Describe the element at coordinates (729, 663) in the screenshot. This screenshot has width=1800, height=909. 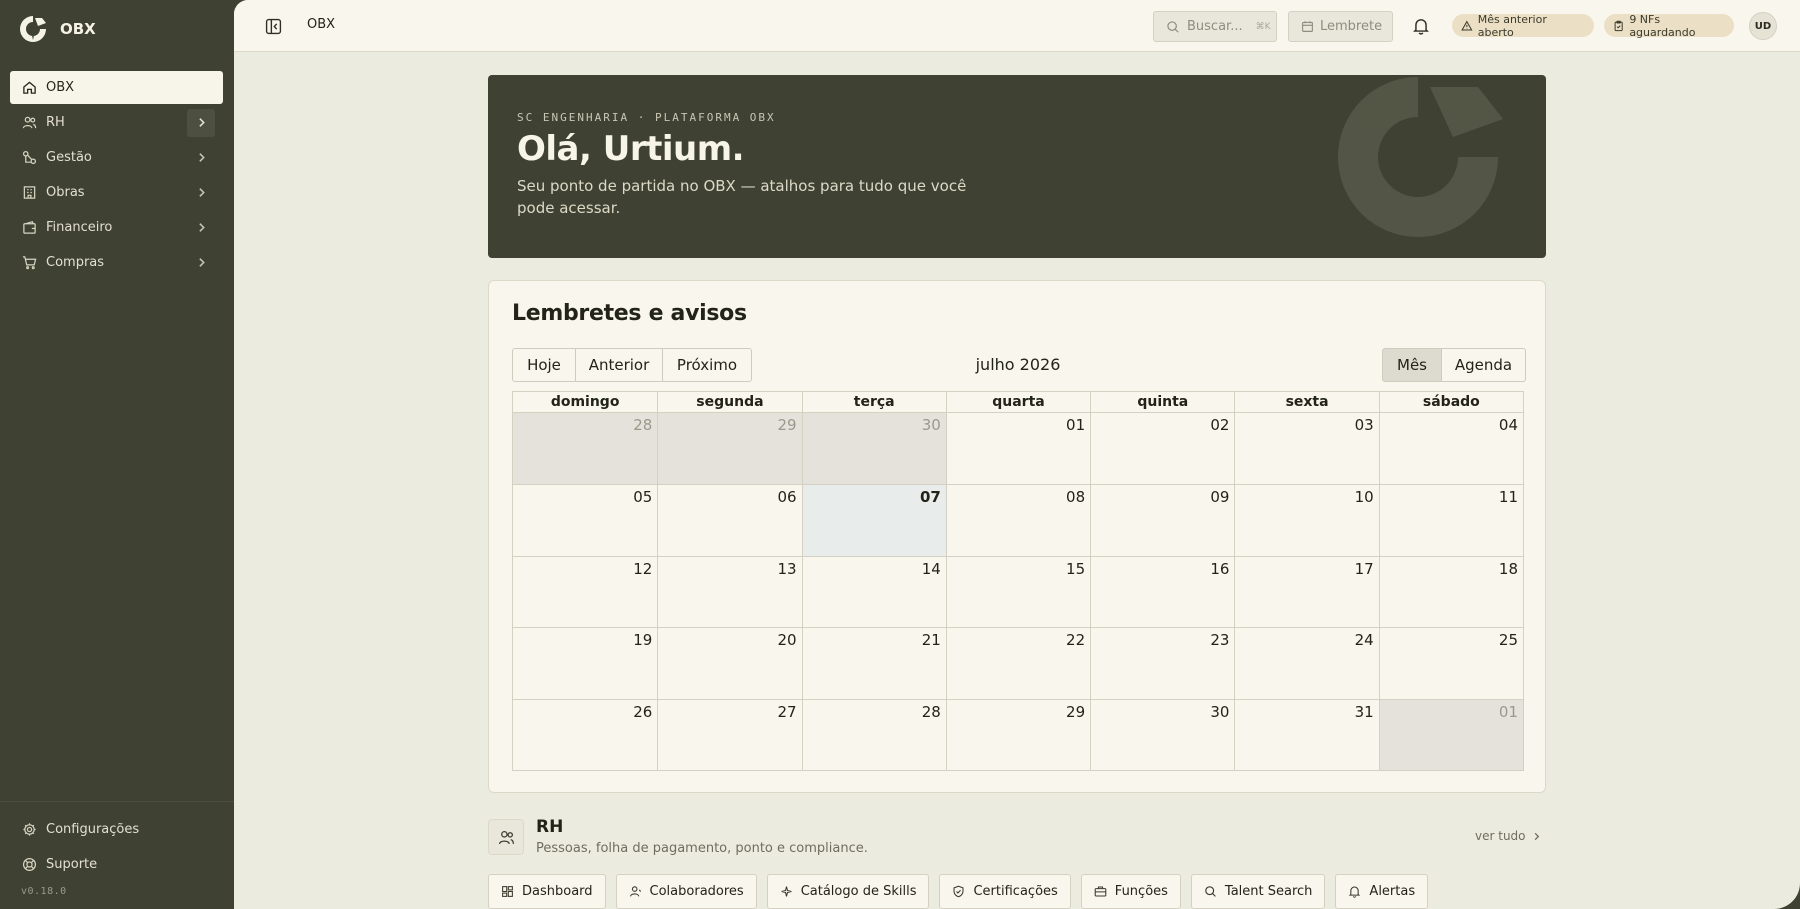
I see `calendar-day: 20` at that location.